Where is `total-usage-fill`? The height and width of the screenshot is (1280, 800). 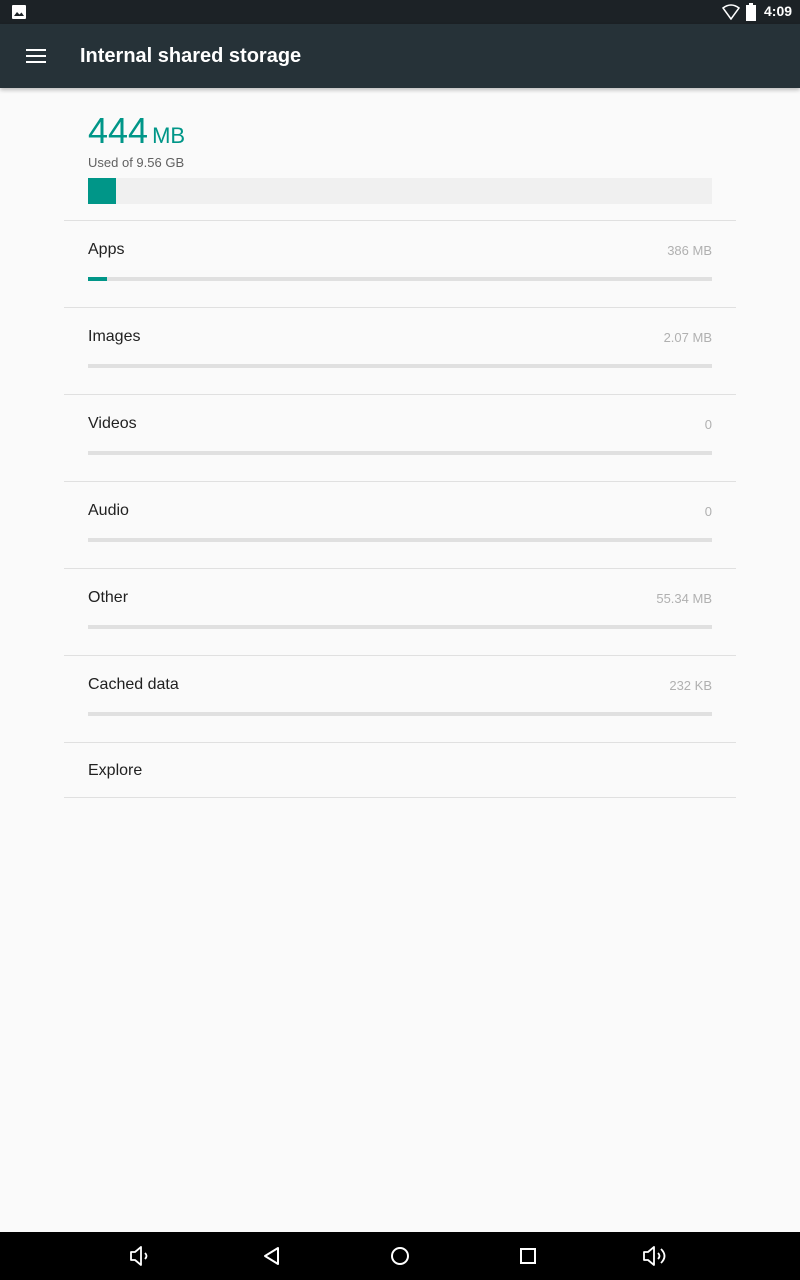
total-usage-fill is located at coordinates (102, 191).